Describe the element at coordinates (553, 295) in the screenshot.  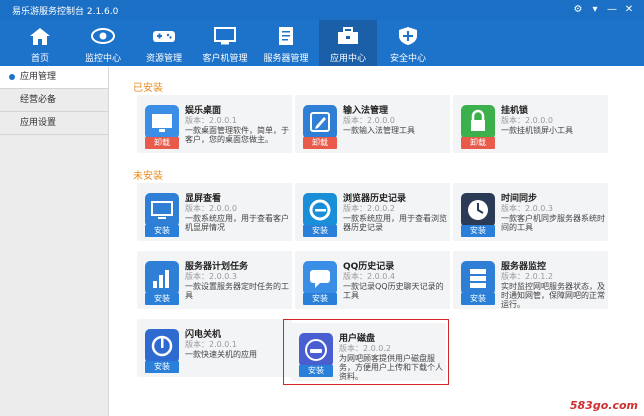
I see `app-description: 实时监控网吧服务器状态，及时通知网管，保障网吧的正常运行。` at that location.